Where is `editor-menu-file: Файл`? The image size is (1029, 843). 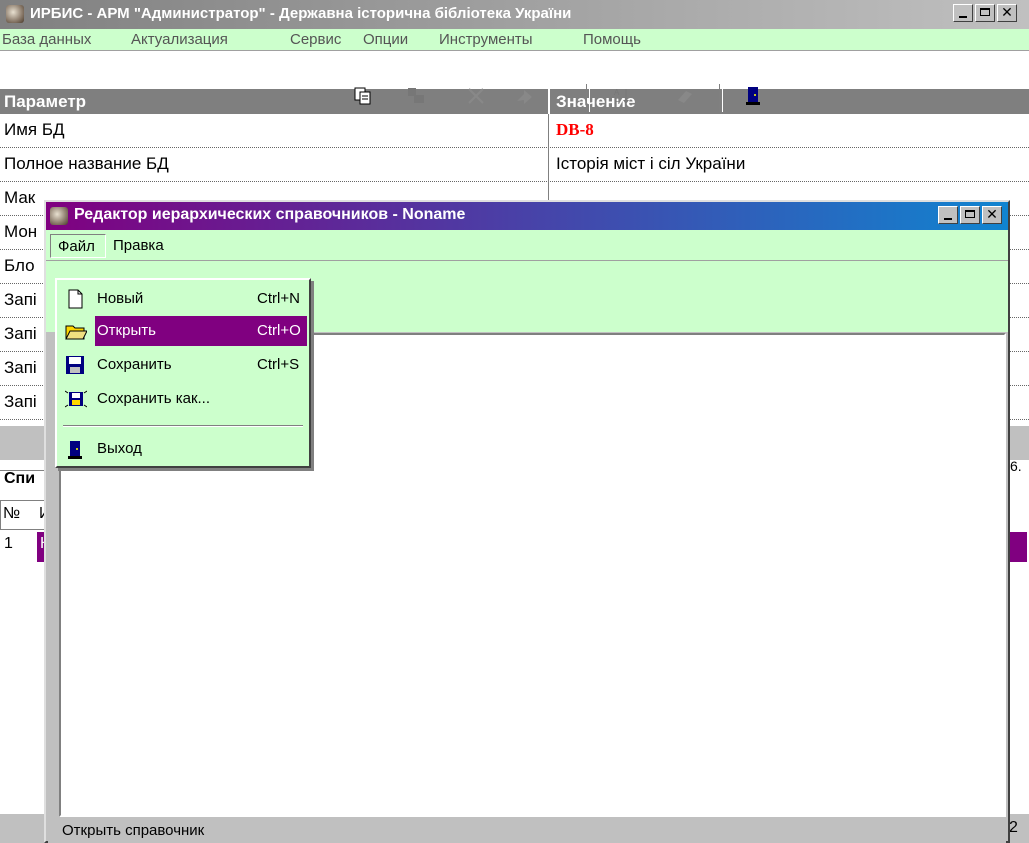
editor-menu-file: Файл is located at coordinates (78, 246).